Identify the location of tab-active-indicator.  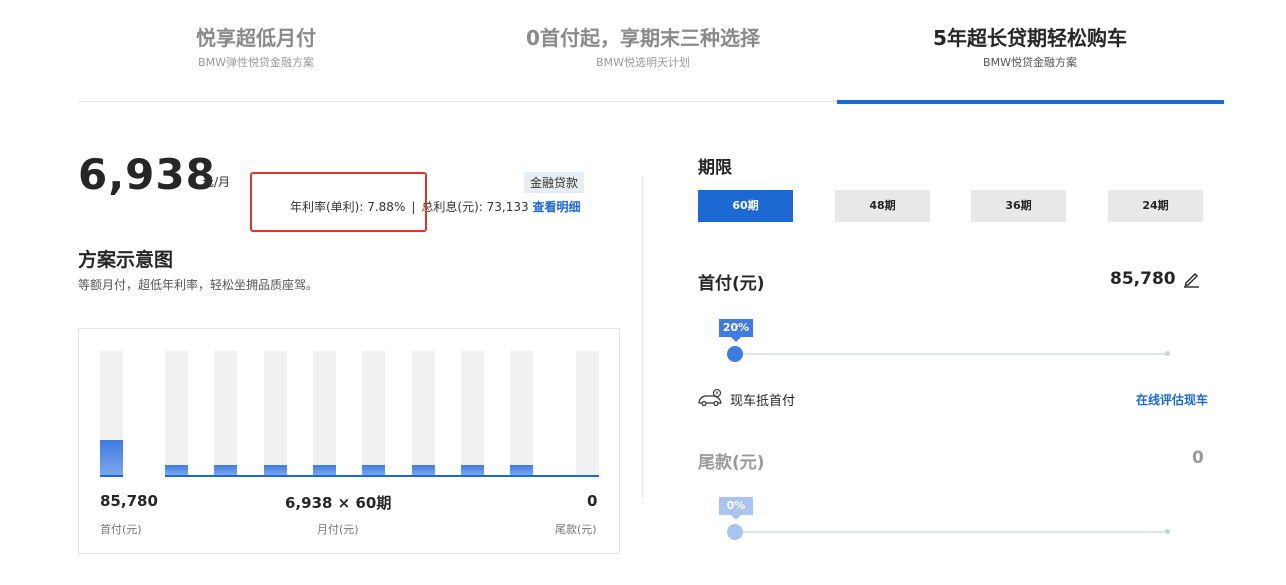
(1030, 102).